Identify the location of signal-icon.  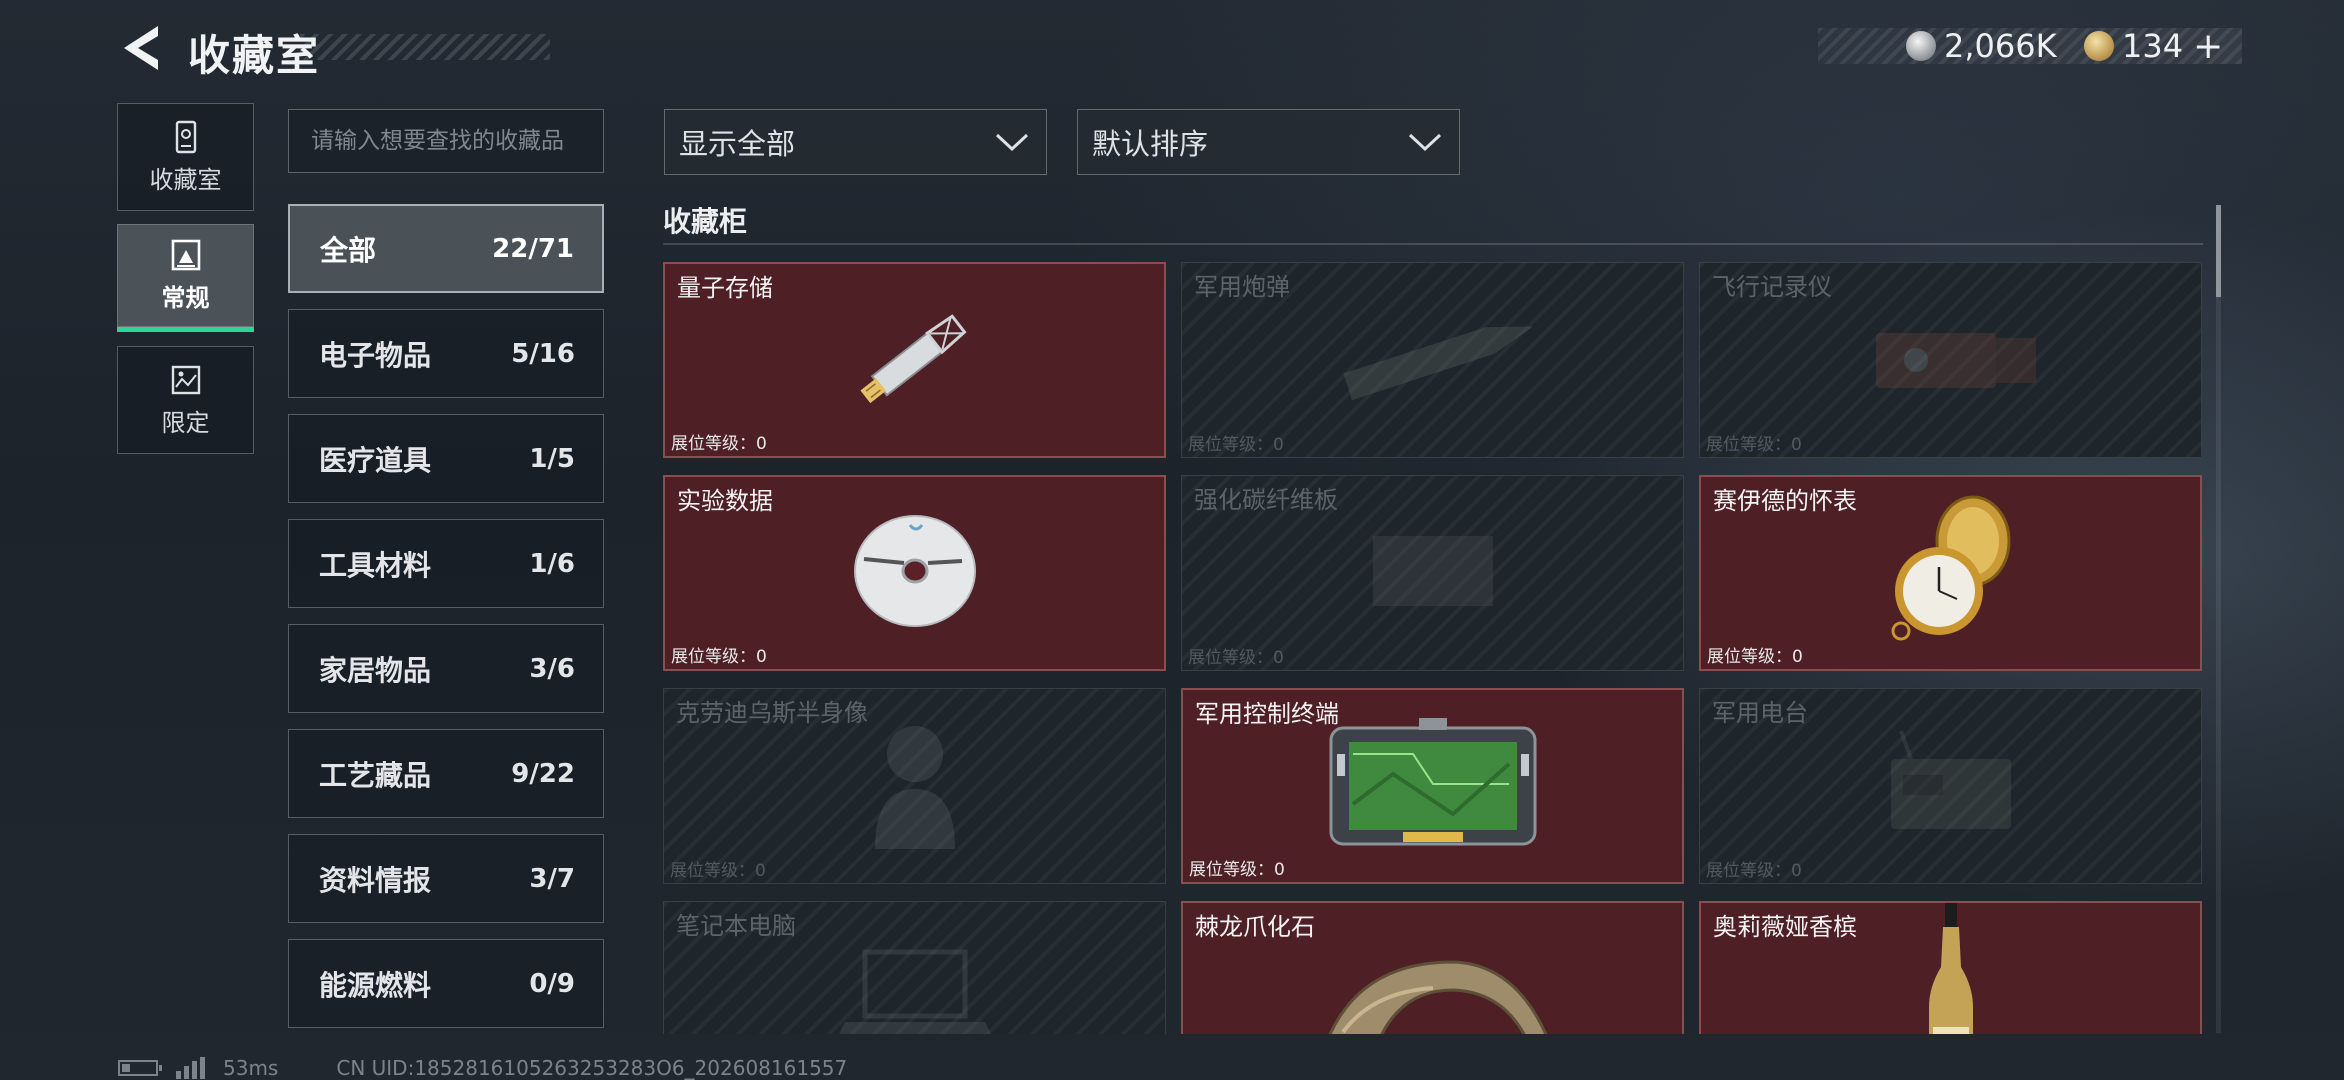
(190, 1068).